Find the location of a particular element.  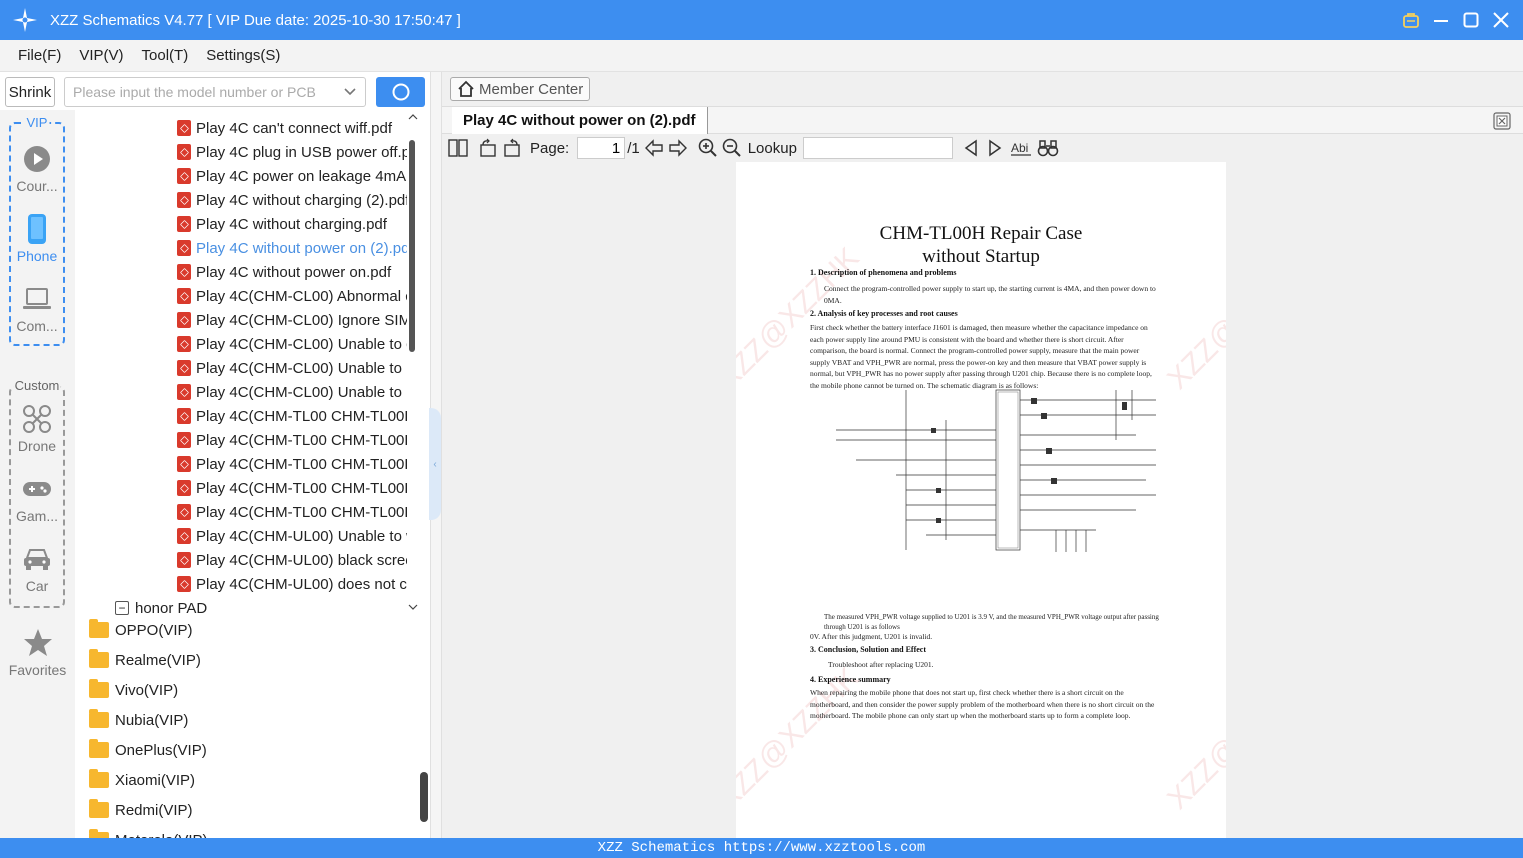

lookup-input is located at coordinates (877, 148).